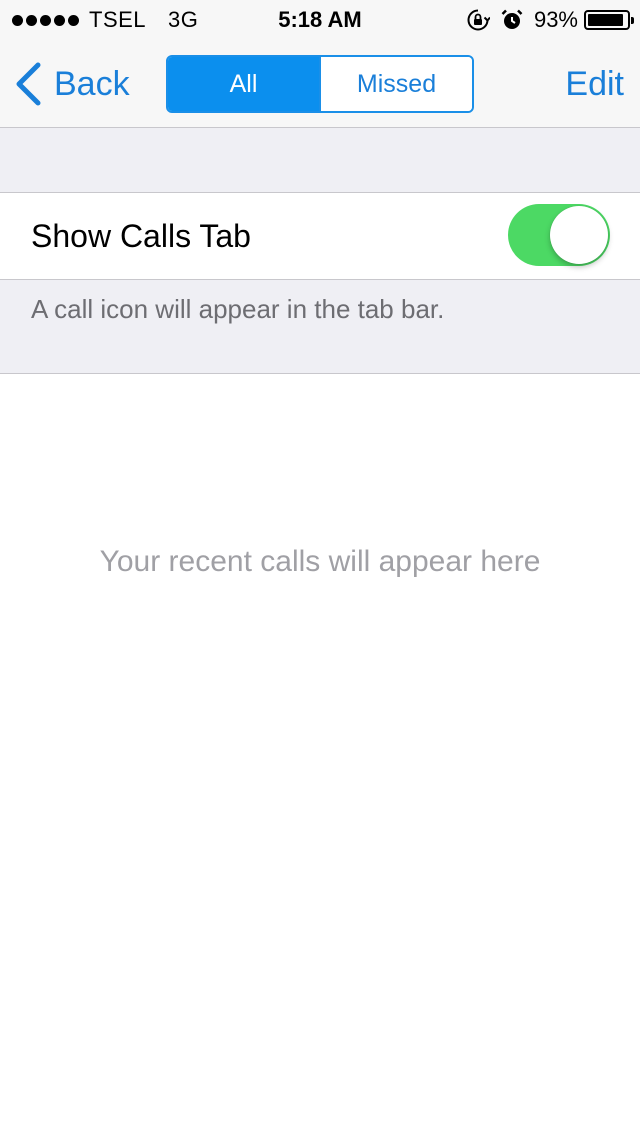  What do you see at coordinates (579, 235) in the screenshot?
I see `toggle-knob` at bounding box center [579, 235].